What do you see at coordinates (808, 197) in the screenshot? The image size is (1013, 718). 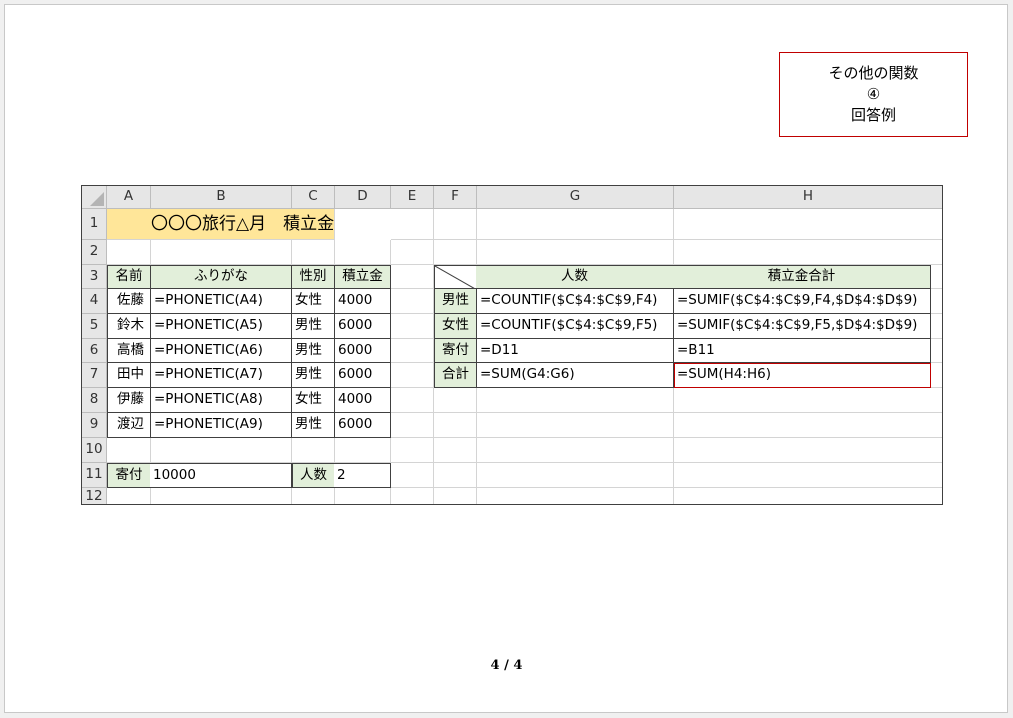 I see `column-header-h: H` at bounding box center [808, 197].